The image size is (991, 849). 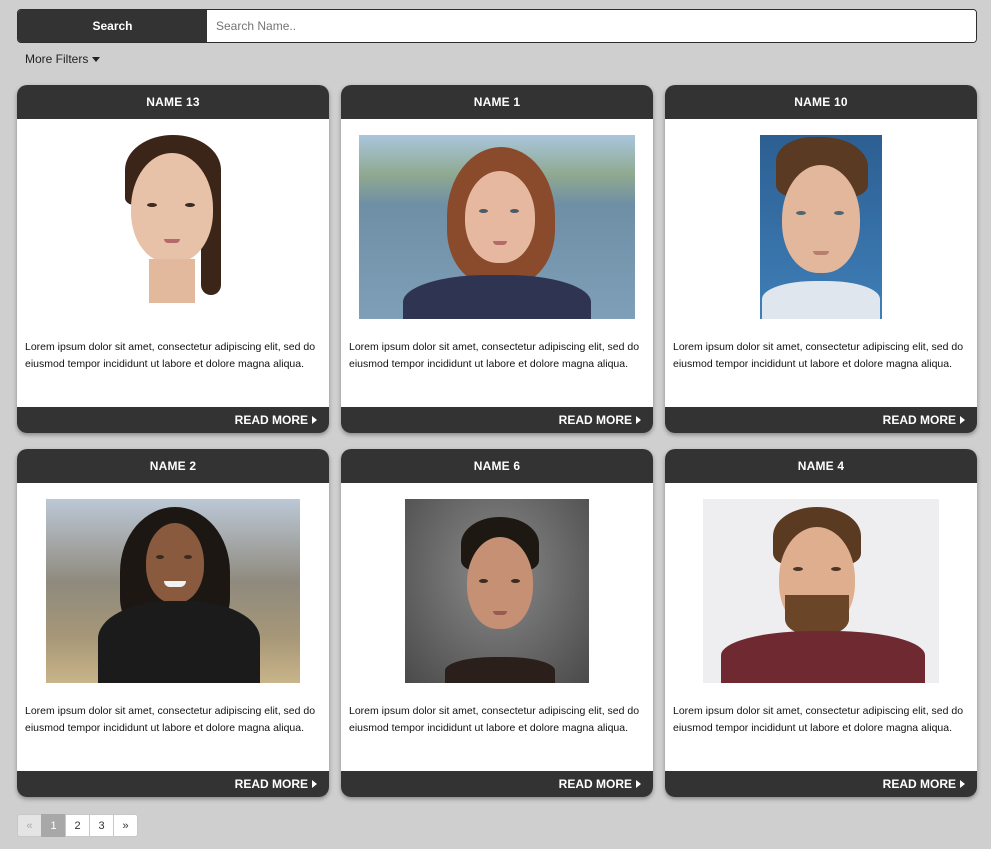 What do you see at coordinates (821, 466) in the screenshot?
I see `card-title: NAME 4` at bounding box center [821, 466].